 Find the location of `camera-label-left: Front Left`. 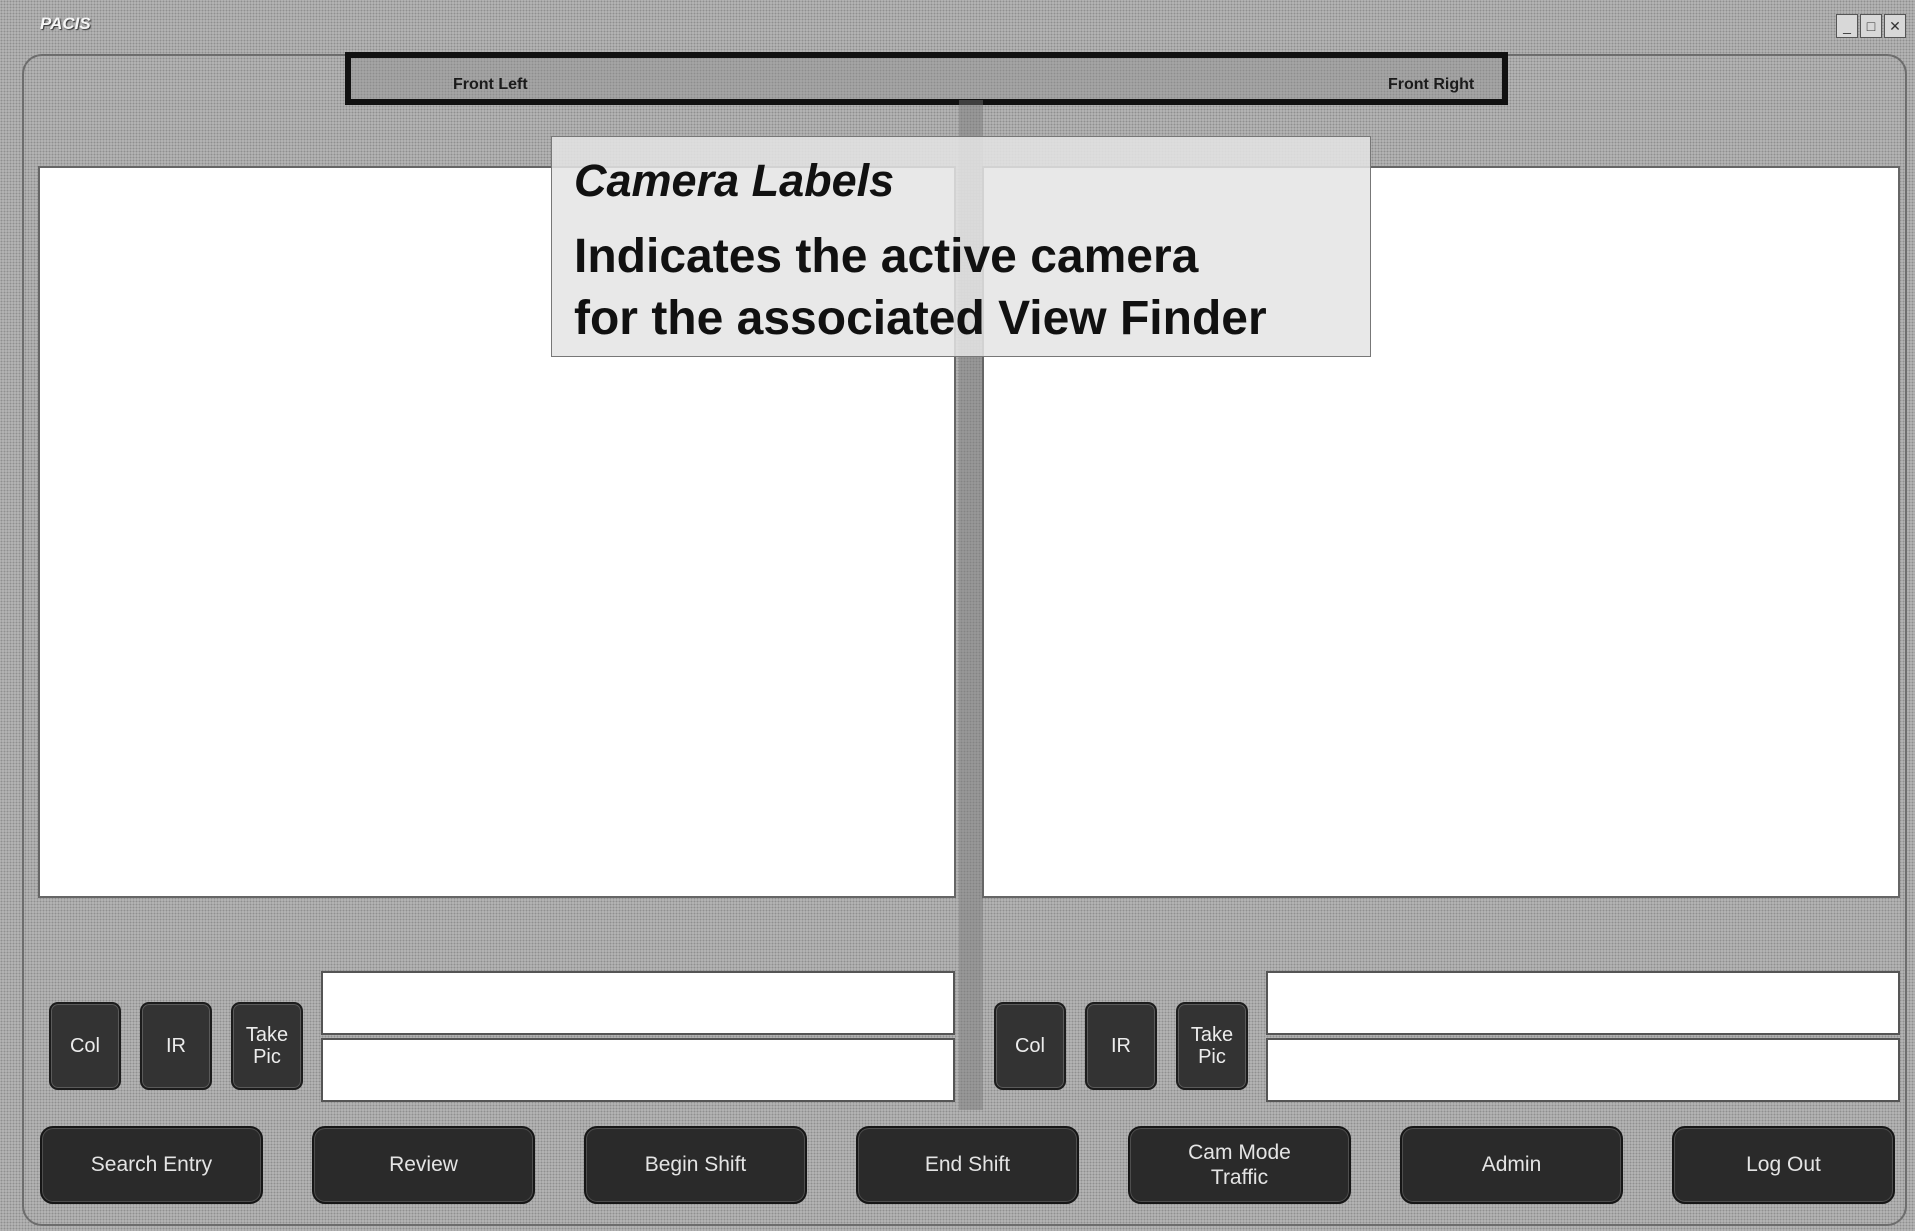

camera-label-left: Front Left is located at coordinates (490, 84).